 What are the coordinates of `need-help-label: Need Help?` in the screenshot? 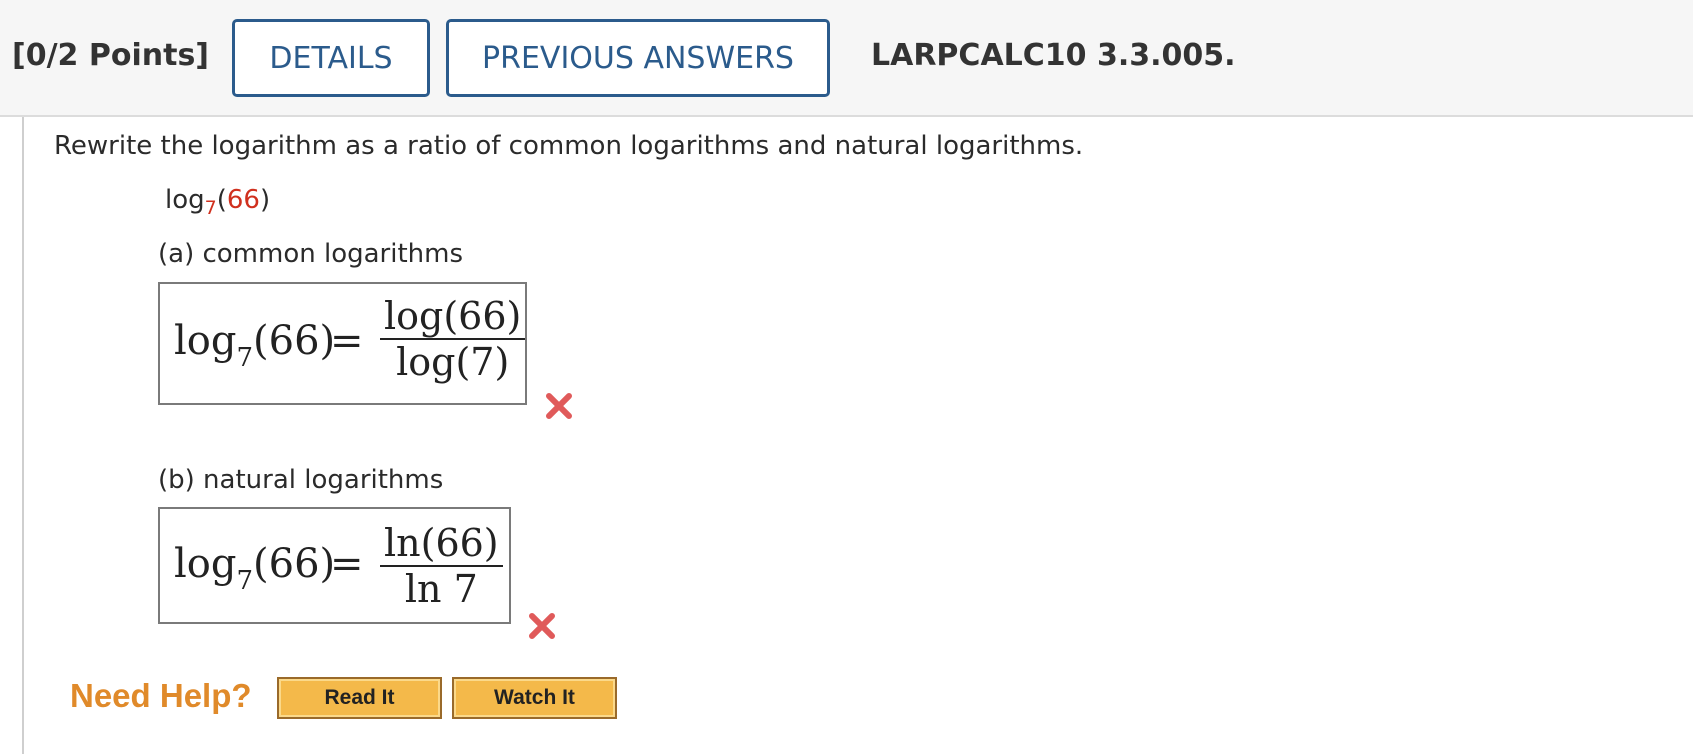 It's located at (161, 695).